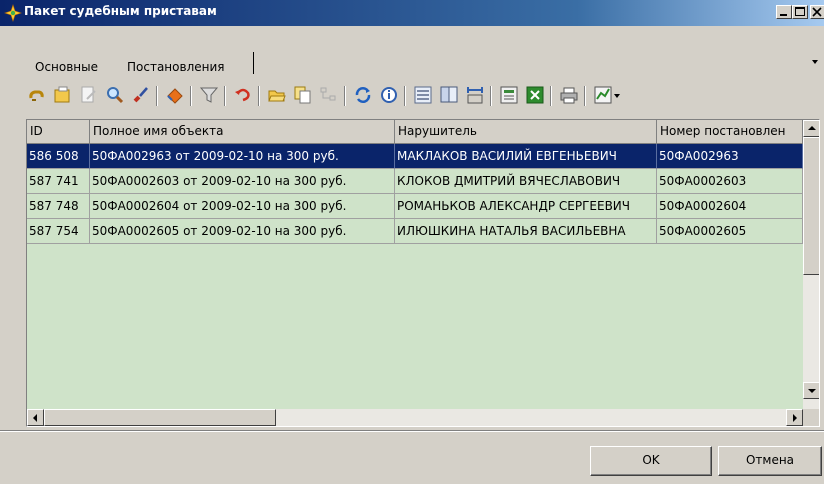  What do you see at coordinates (800, 12) in the screenshot?
I see `maximize-button` at bounding box center [800, 12].